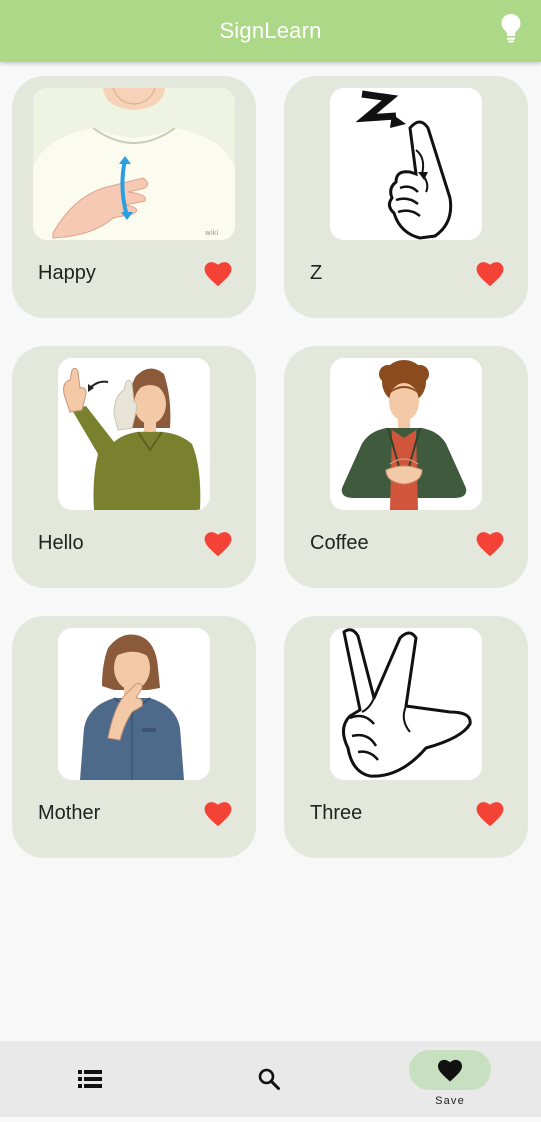 The width and height of the screenshot is (541, 1122). I want to click on nav-item-search, so click(269, 1079).